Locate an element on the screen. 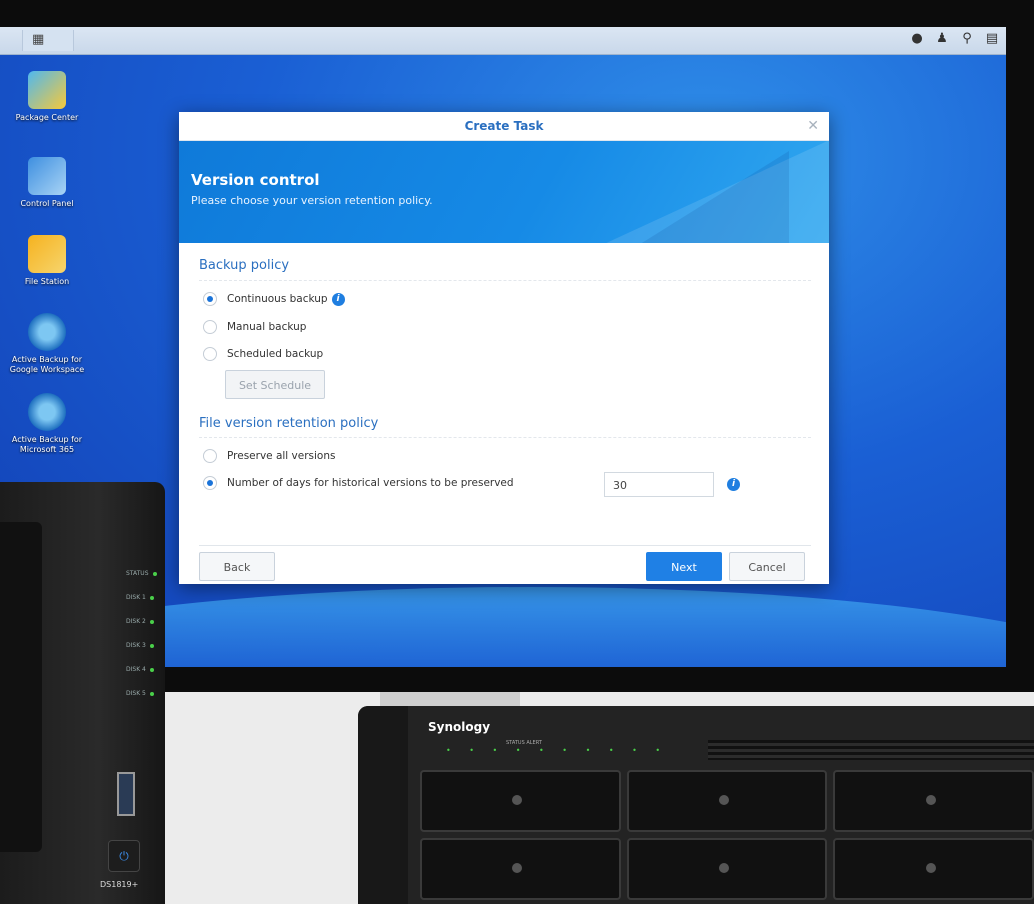  desktop-icon-label: Package Center is located at coordinates (47, 117).